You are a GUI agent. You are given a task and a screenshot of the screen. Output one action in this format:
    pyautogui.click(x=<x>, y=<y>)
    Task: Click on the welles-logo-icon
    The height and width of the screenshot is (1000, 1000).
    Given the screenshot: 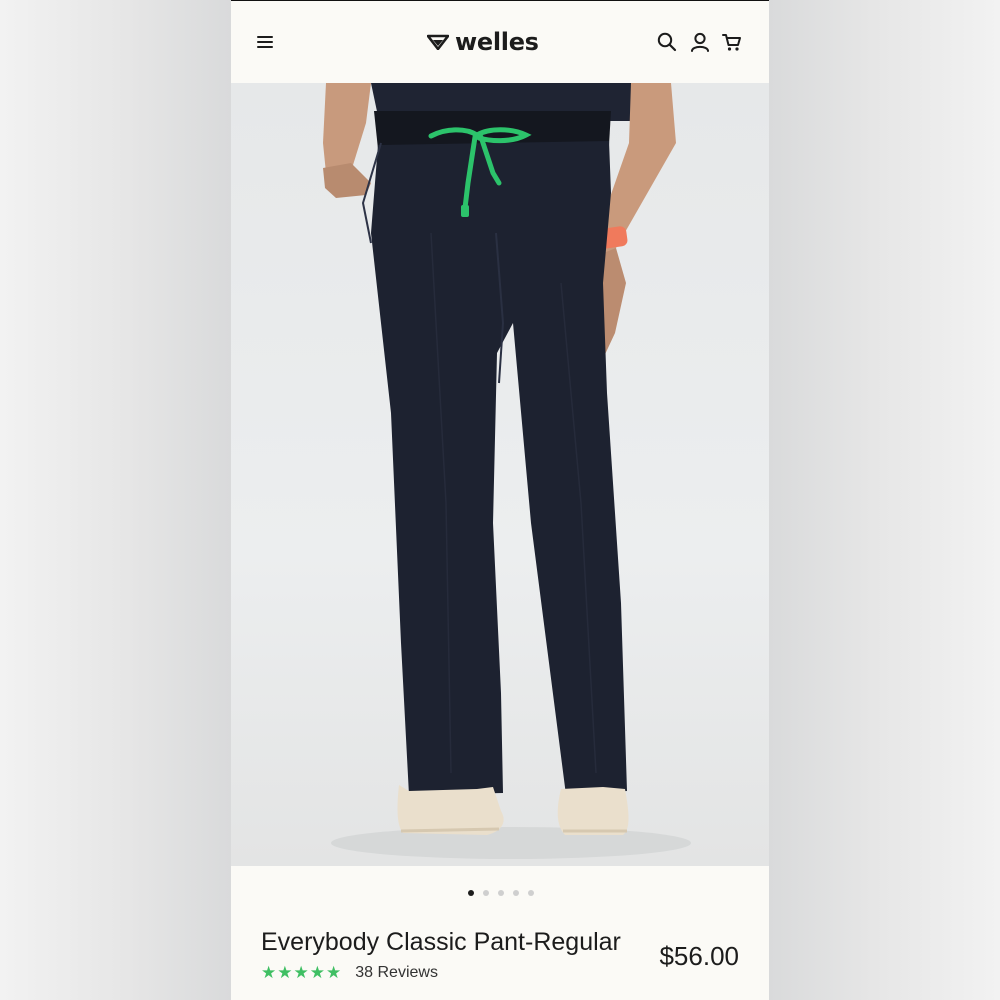 What is the action you would take?
    pyautogui.click(x=438, y=42)
    